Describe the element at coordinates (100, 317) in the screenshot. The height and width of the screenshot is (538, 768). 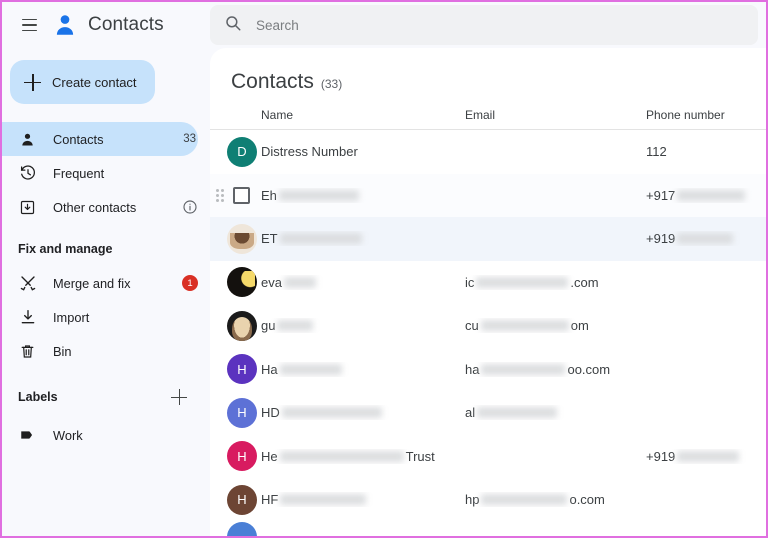
I see `sidebar-item-import: Import` at that location.